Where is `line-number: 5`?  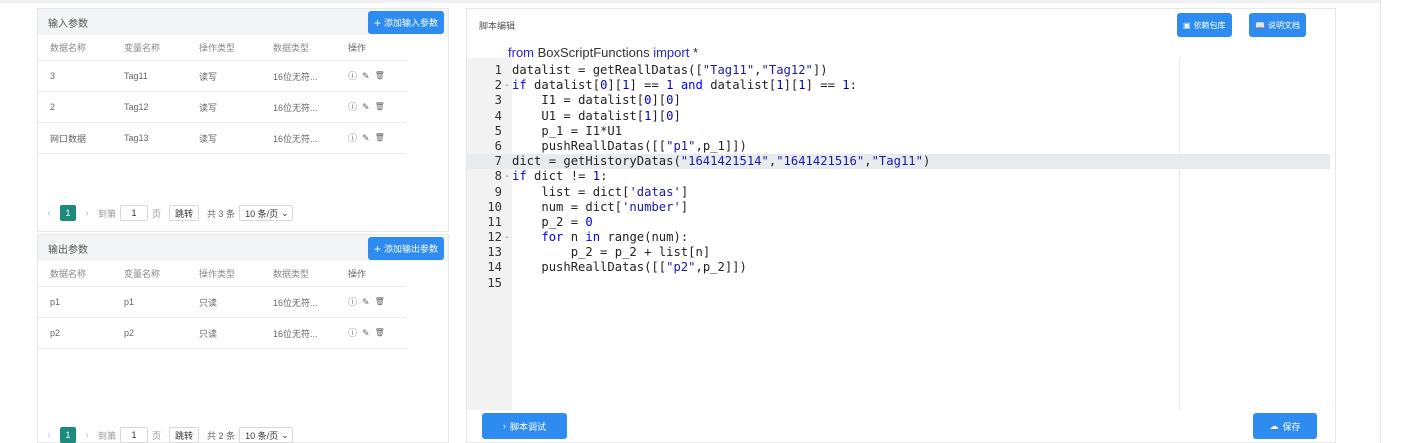
line-number: 5 is located at coordinates (498, 130).